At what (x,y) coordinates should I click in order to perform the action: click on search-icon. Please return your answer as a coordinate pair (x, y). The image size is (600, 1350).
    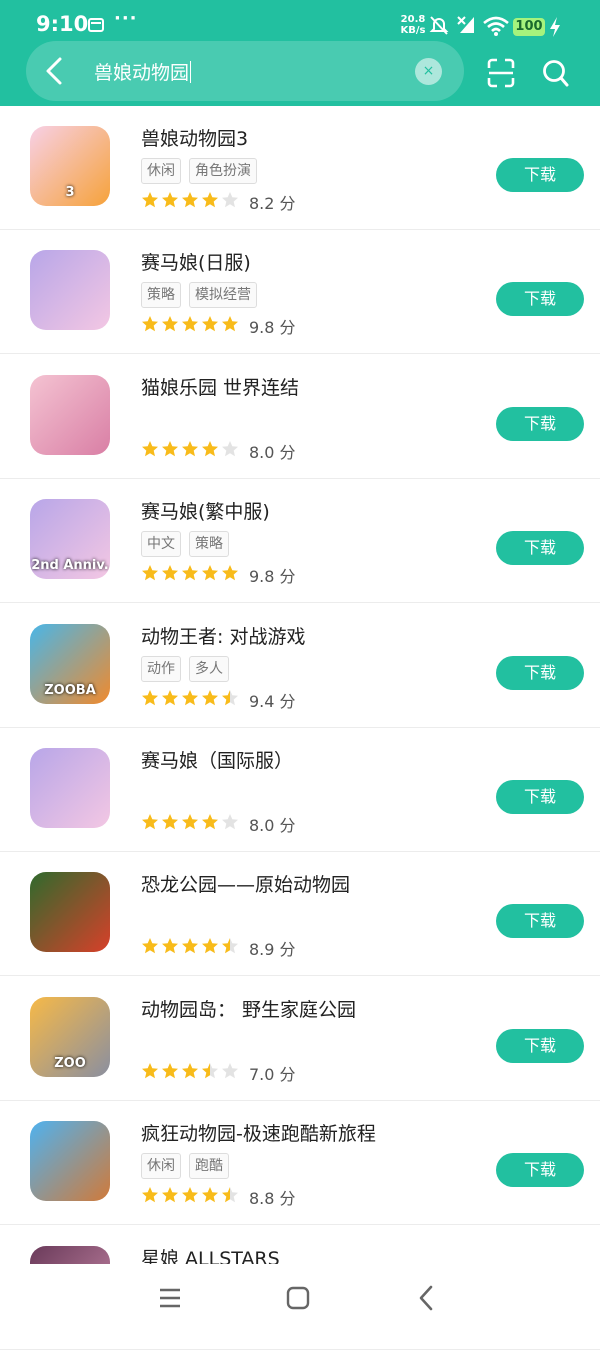
    Looking at the image, I should click on (556, 73).